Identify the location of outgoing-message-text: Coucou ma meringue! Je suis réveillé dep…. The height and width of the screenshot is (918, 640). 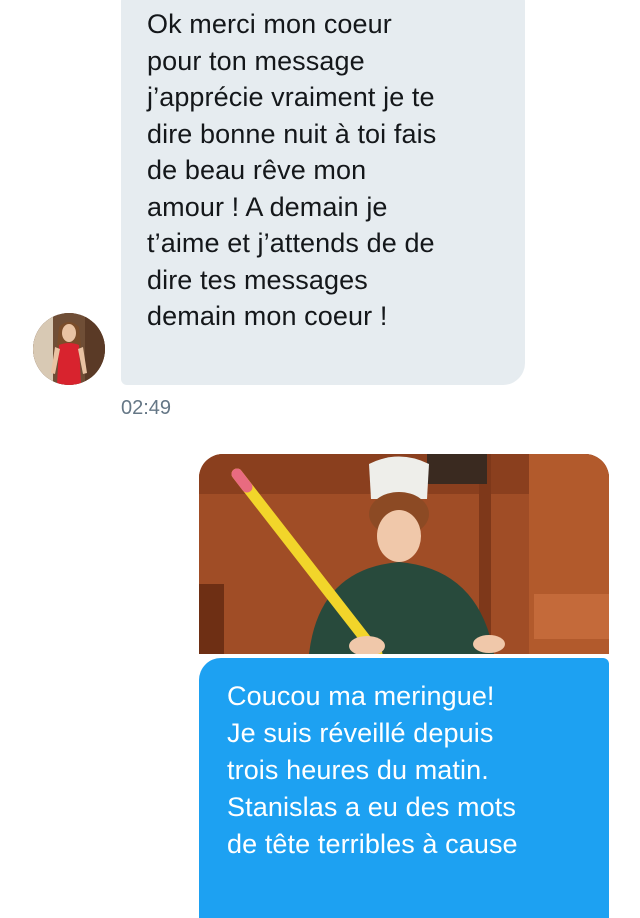
(372, 770).